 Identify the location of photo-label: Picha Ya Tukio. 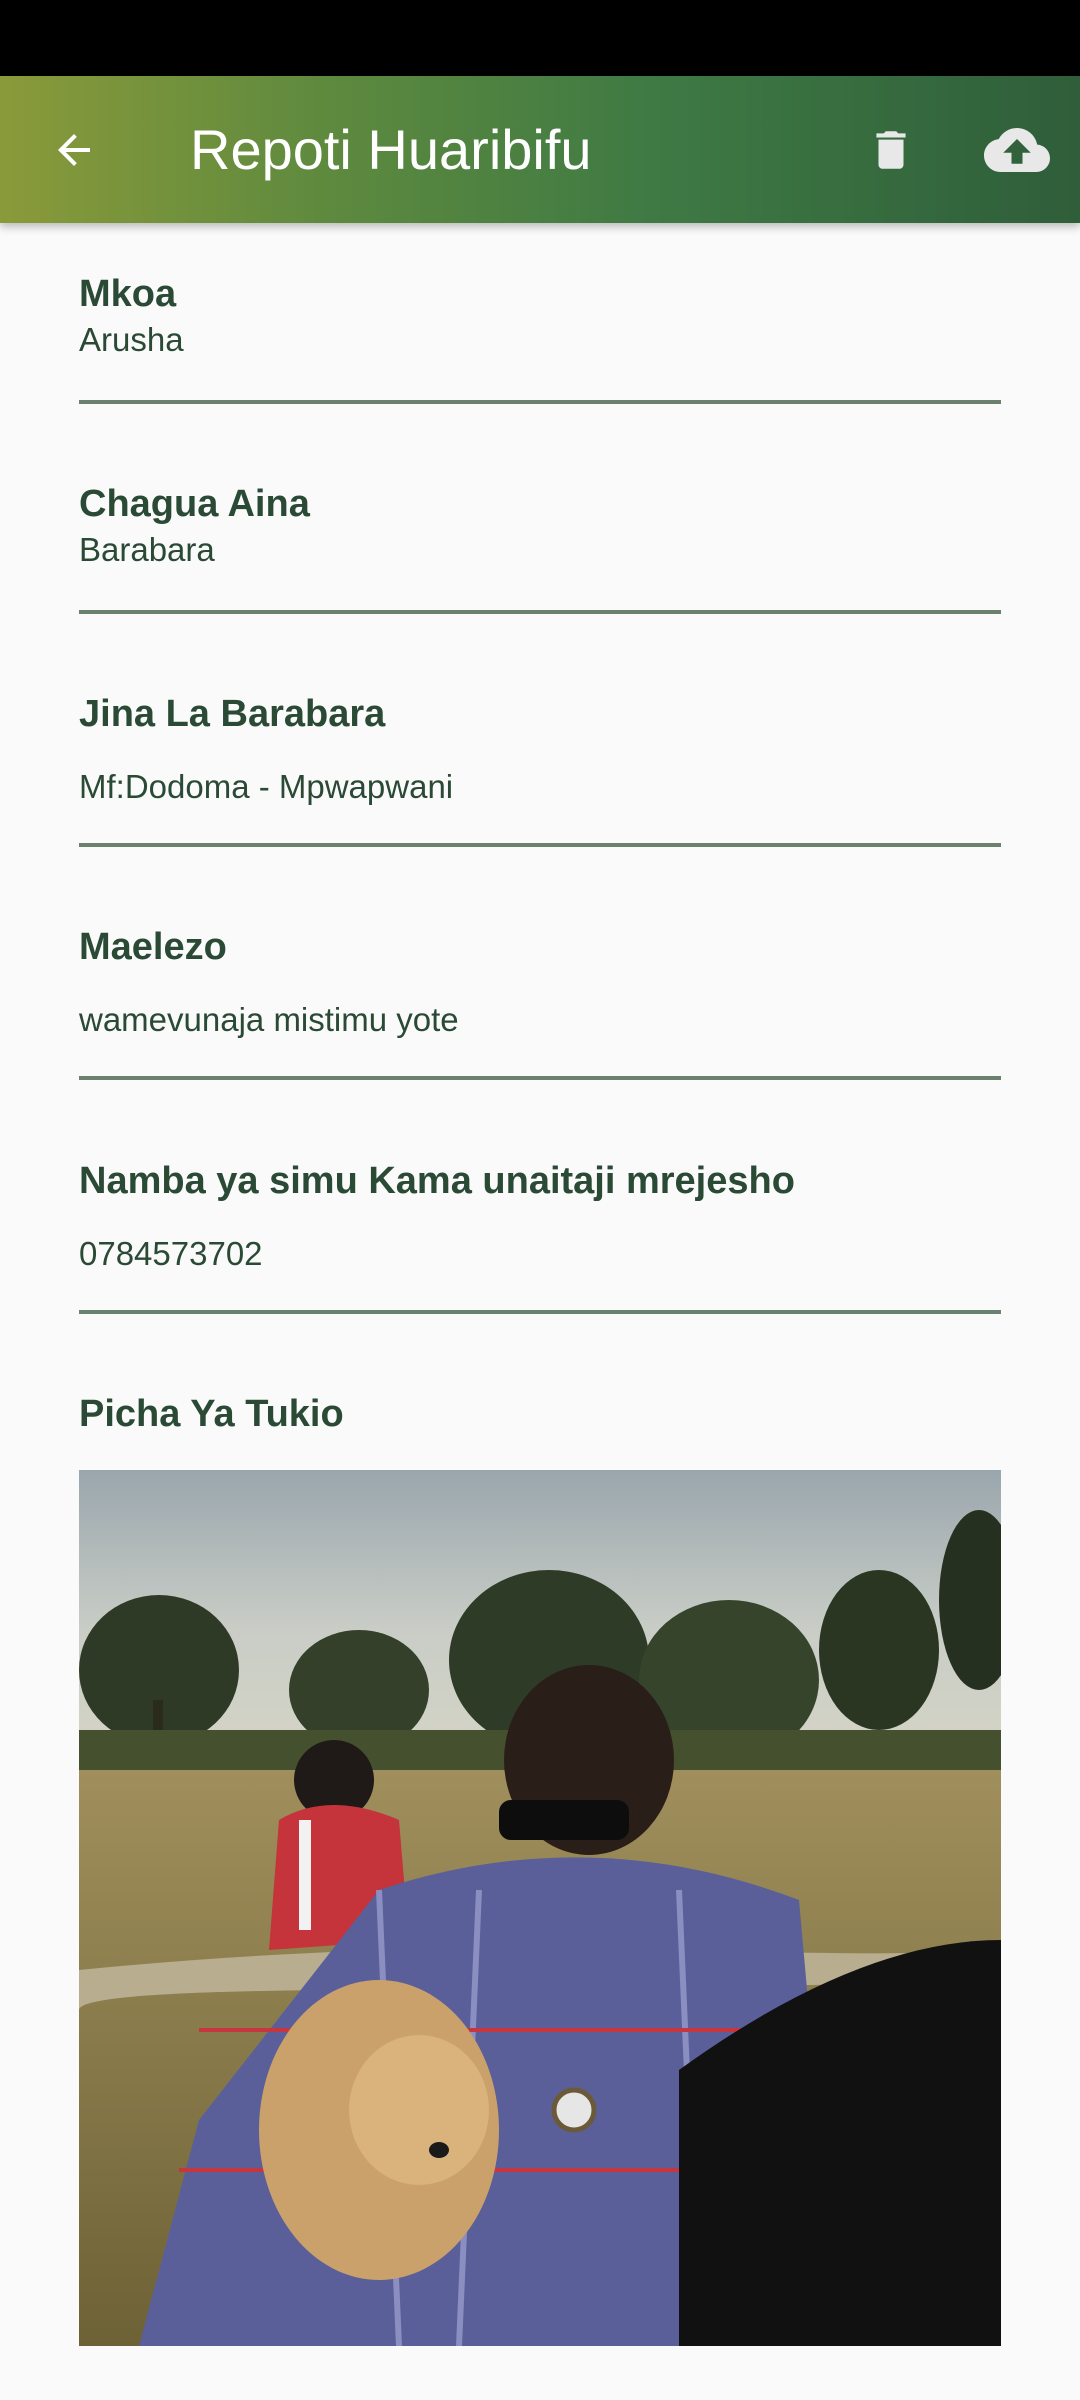
(211, 1414).